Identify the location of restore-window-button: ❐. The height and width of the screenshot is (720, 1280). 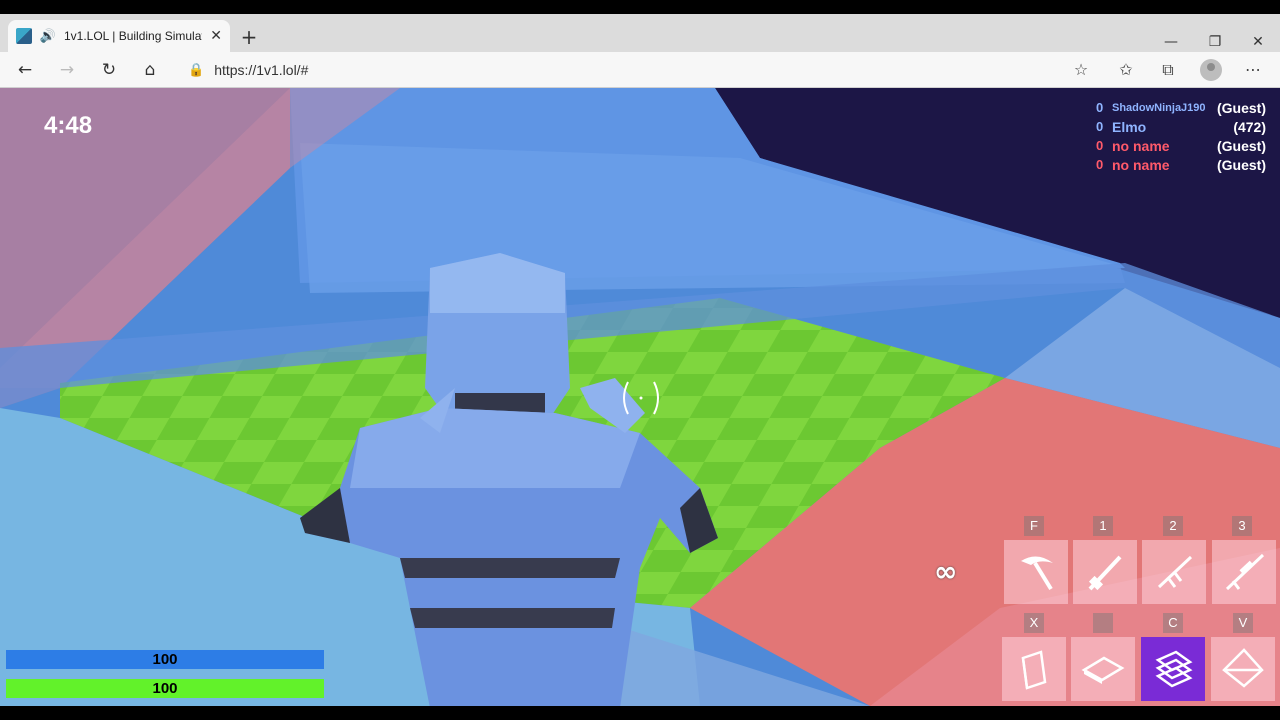
(1215, 42).